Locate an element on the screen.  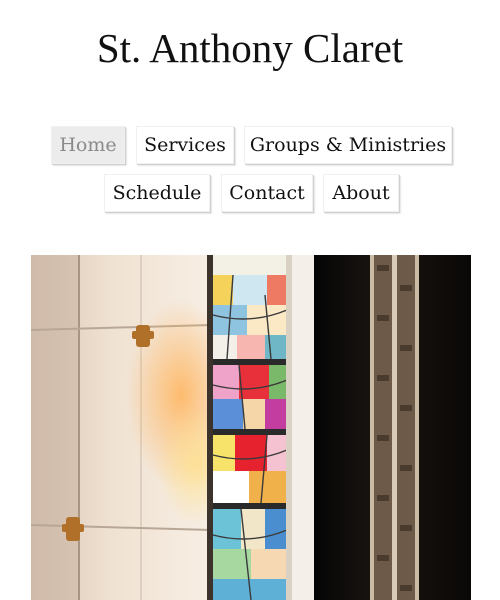
nav-groups-ministries: Groups & Ministries is located at coordinates (348, 145).